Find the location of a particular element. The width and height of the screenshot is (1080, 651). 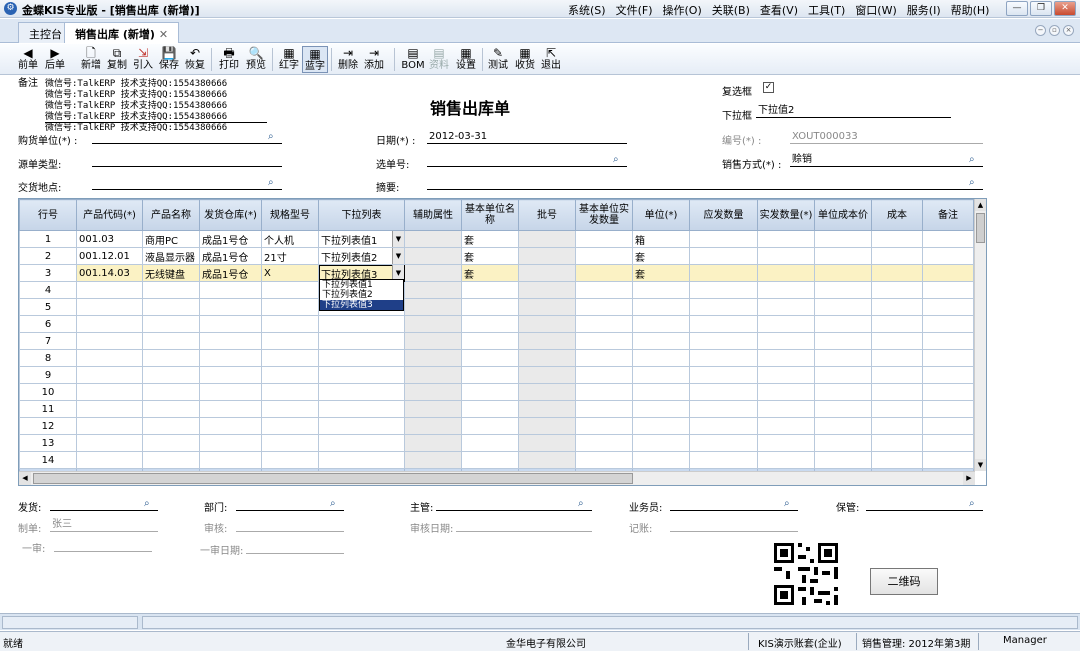

bom-button: ▤ BOM is located at coordinates (413, 58).